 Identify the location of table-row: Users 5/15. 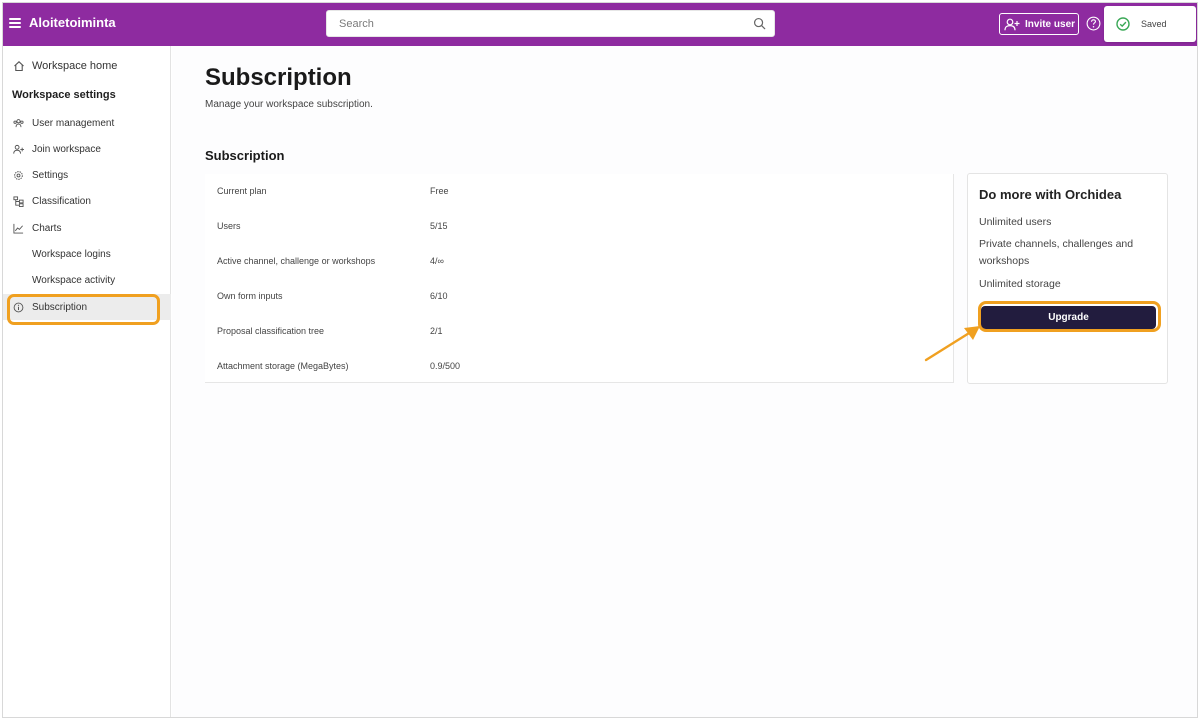
(579, 226).